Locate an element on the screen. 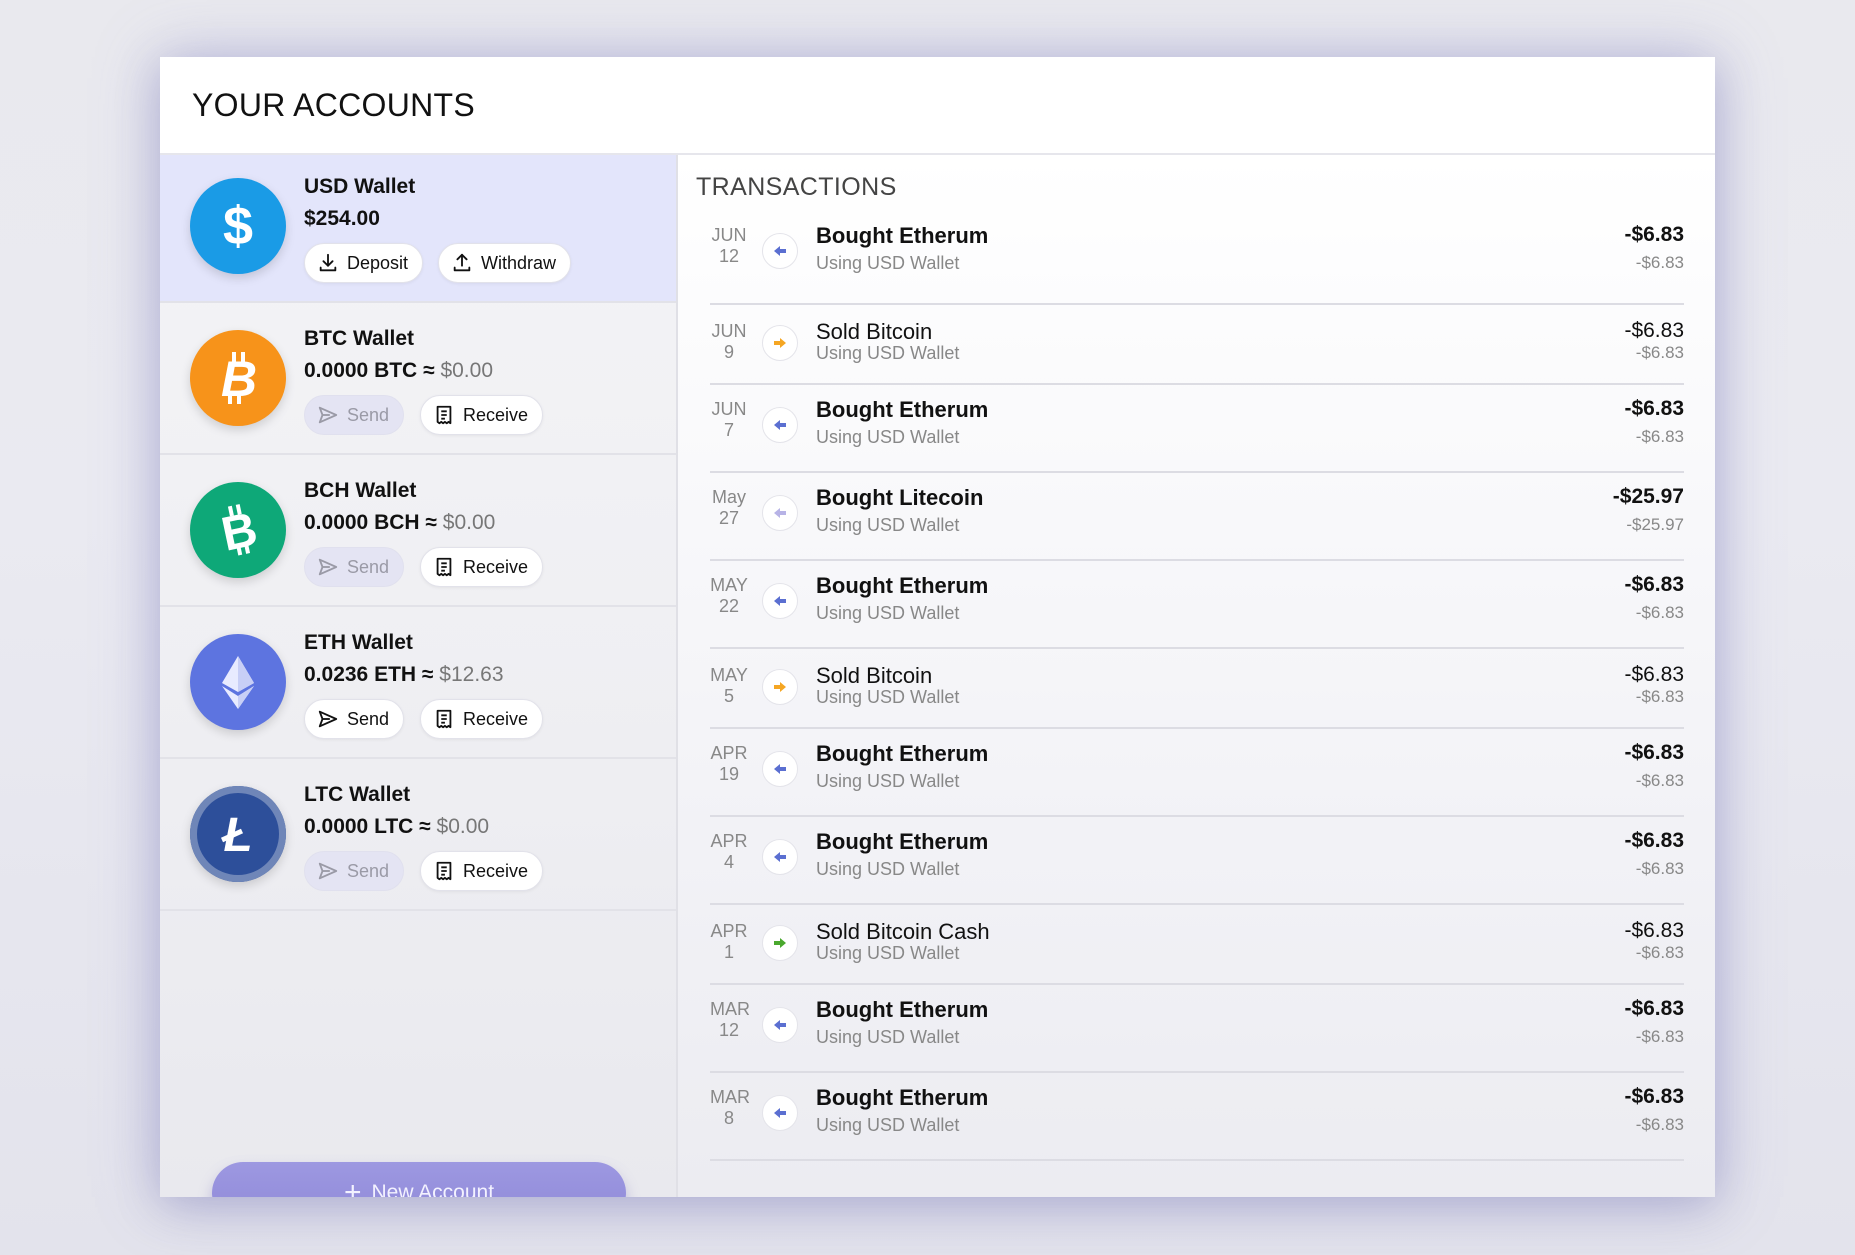 This screenshot has width=1855, height=1255. wallet-name: BCH Wallet is located at coordinates (360, 490).